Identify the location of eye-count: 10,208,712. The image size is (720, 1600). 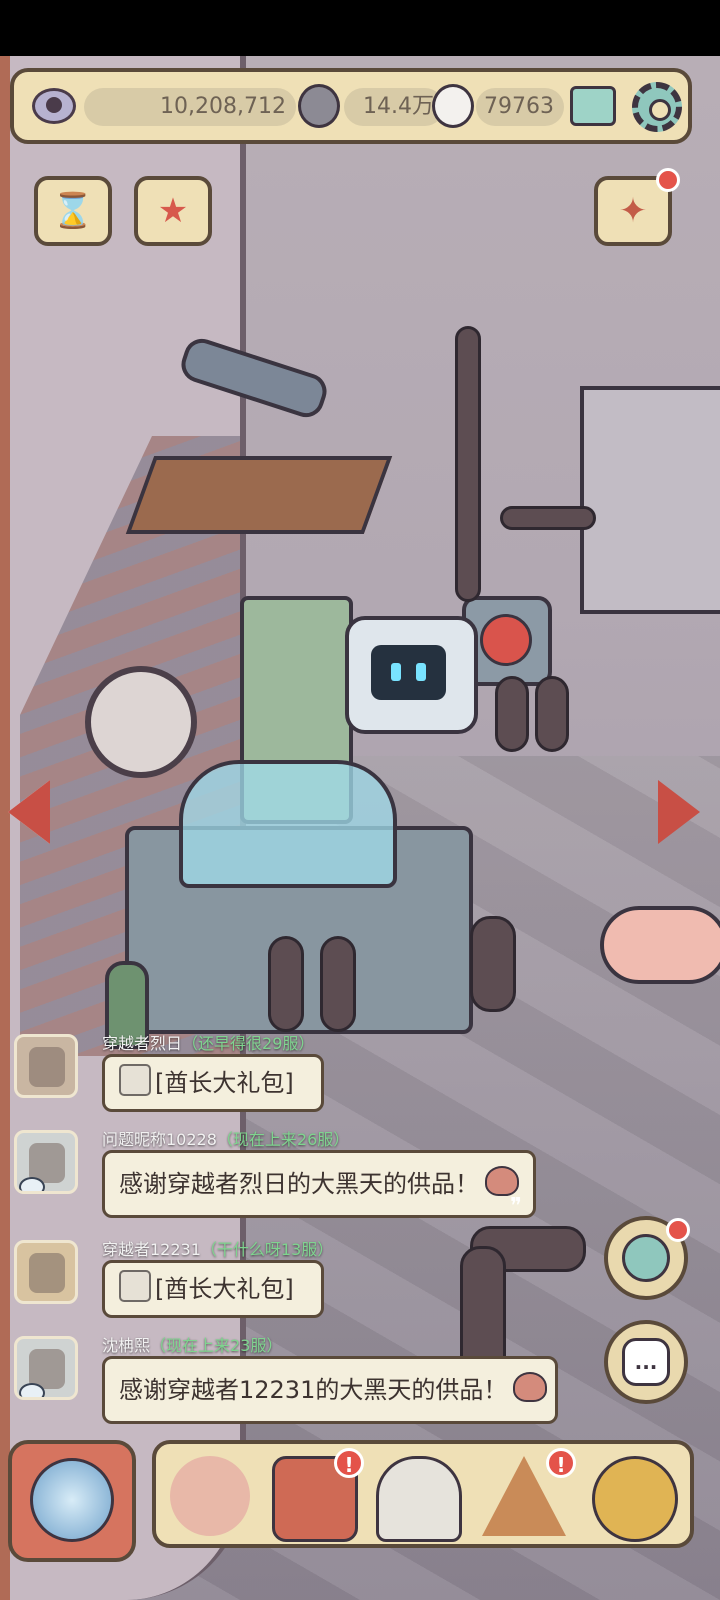
(190, 107).